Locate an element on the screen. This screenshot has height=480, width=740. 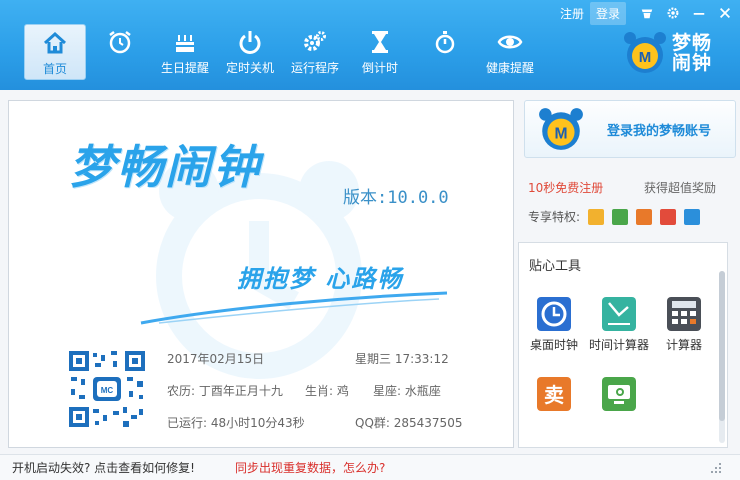
tool-sell-reminder: 卖 is located at coordinates (554, 396).